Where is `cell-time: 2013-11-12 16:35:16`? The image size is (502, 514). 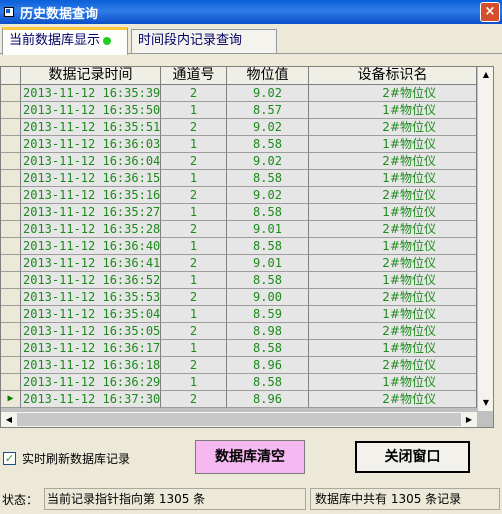
cell-time: 2013-11-12 16:35:16 is located at coordinates (91, 195).